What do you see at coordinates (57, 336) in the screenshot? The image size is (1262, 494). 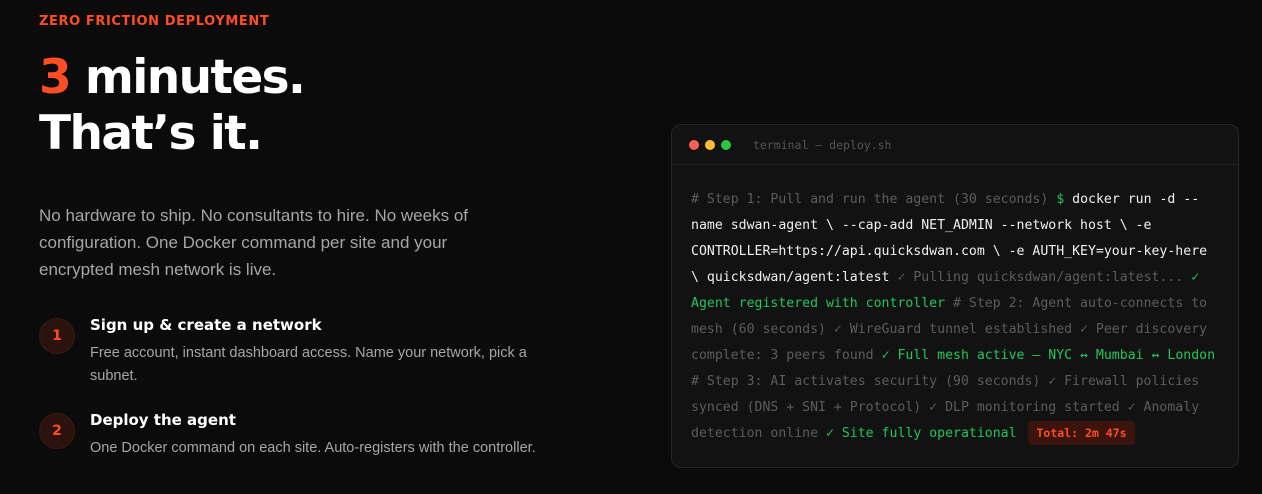 I see `step-number-badge: 1` at bounding box center [57, 336].